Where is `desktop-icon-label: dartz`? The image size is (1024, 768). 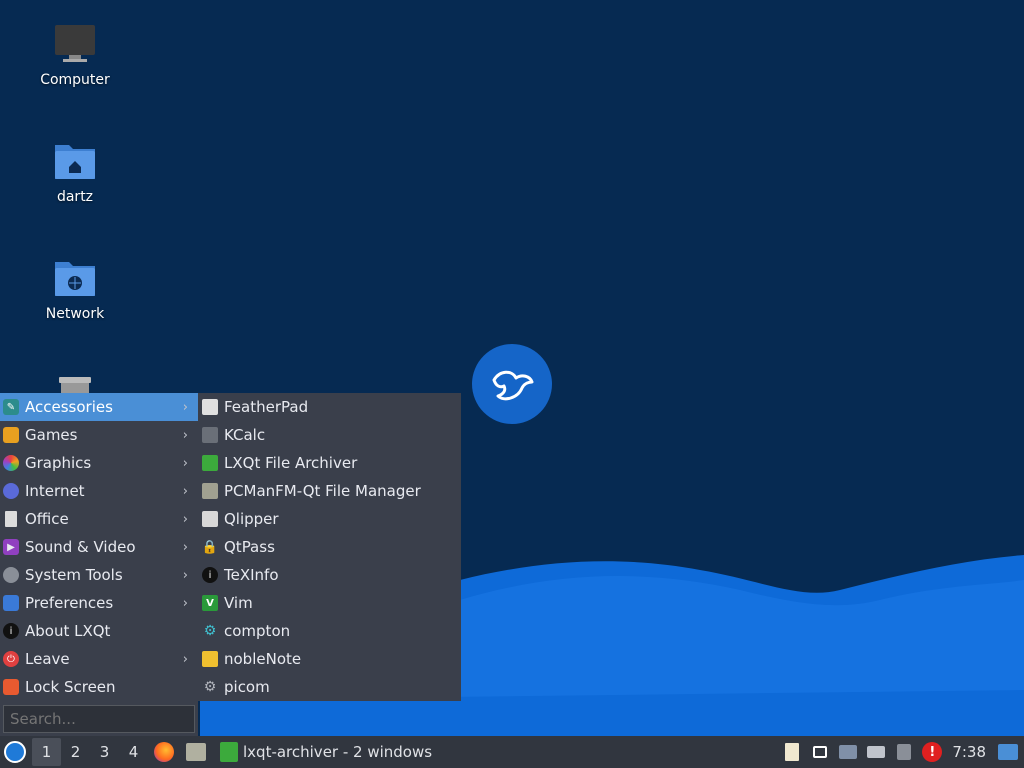
desktop-icon-label: dartz is located at coordinates (75, 197).